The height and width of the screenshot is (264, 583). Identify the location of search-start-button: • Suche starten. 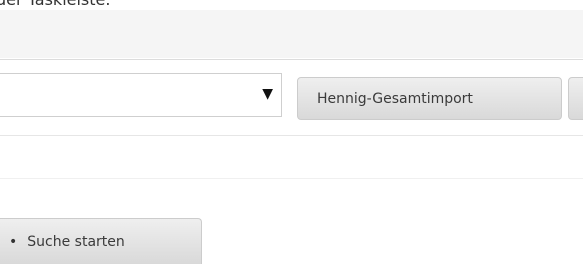
(101, 241).